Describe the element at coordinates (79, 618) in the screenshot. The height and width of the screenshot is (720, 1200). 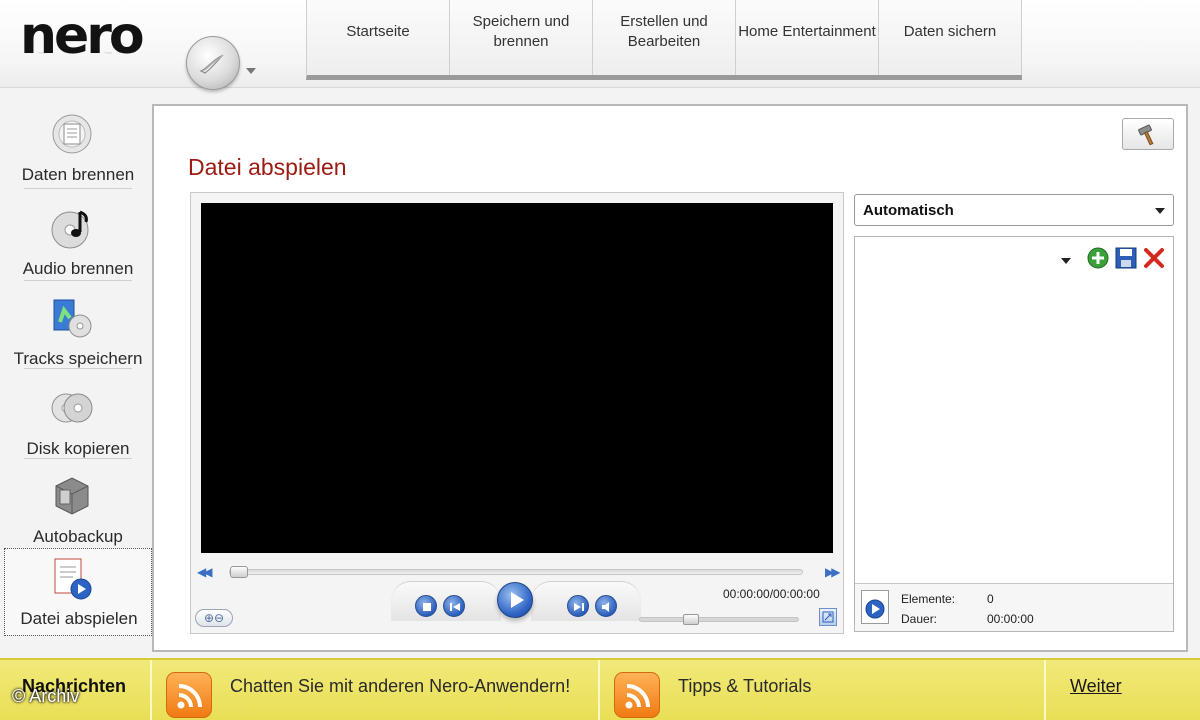
I see `sidebar-item-label: Datei abspielen` at that location.